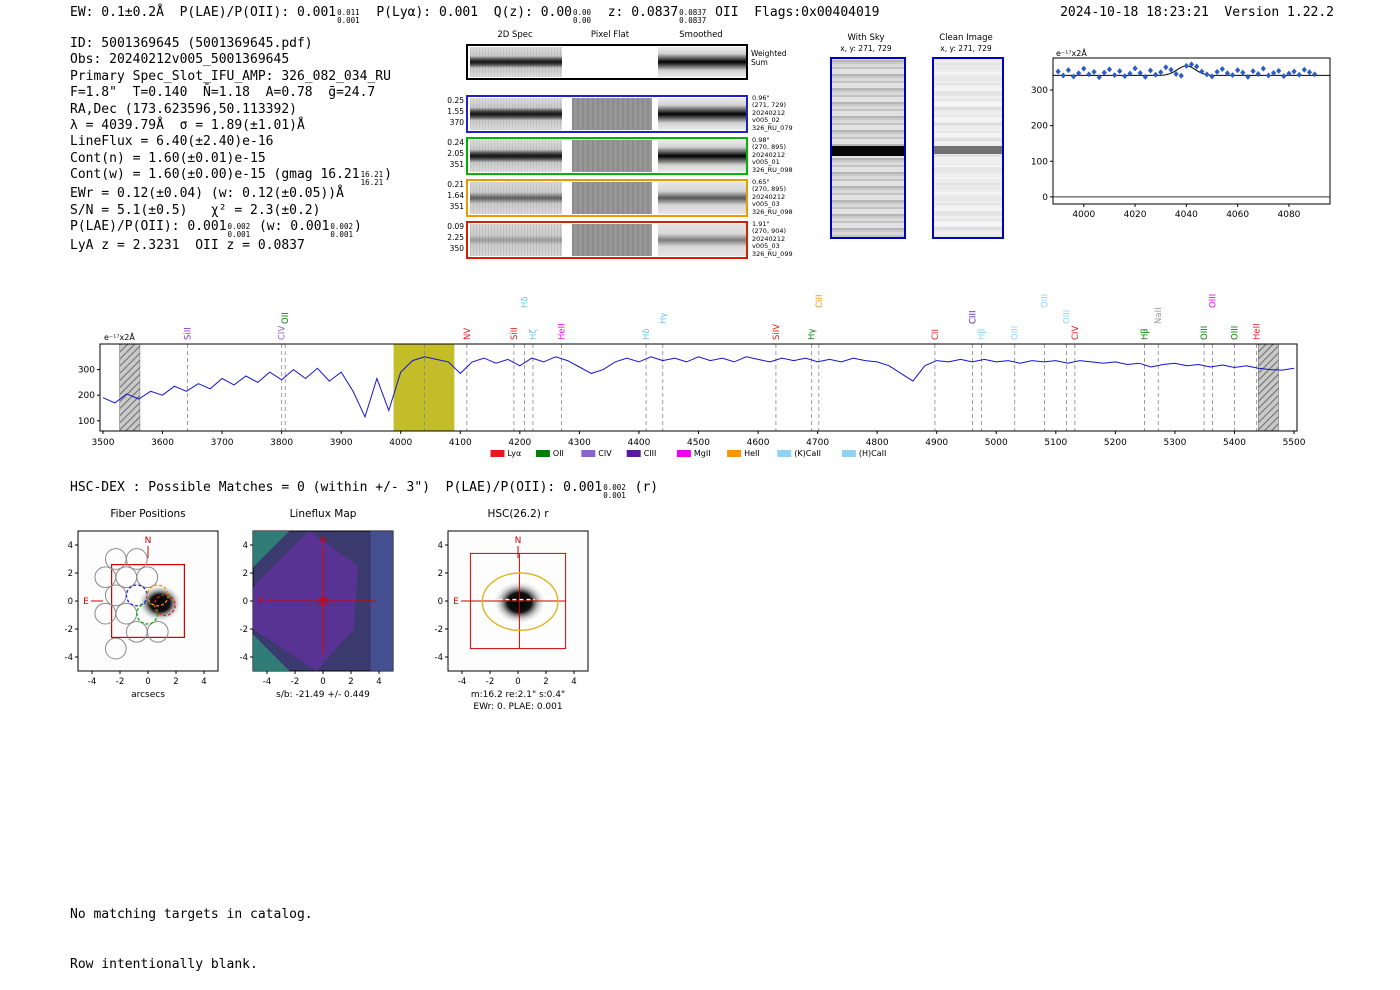  I want to click on svg-text: E, so click(86, 602).